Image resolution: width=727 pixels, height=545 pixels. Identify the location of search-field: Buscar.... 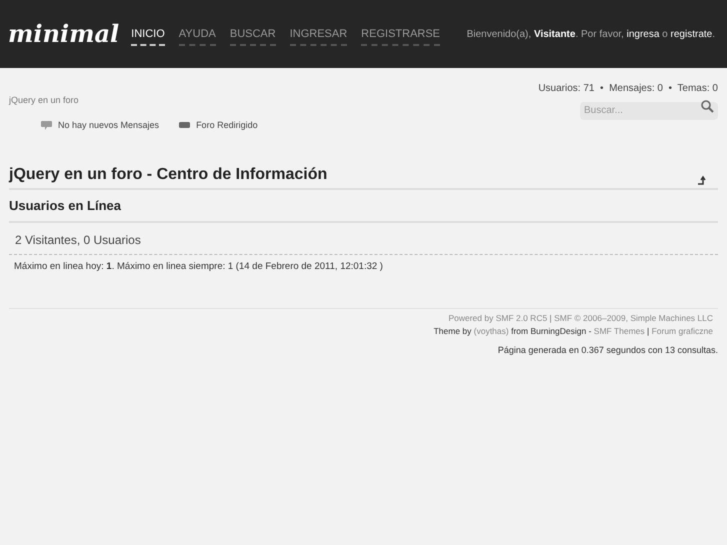
(649, 111).